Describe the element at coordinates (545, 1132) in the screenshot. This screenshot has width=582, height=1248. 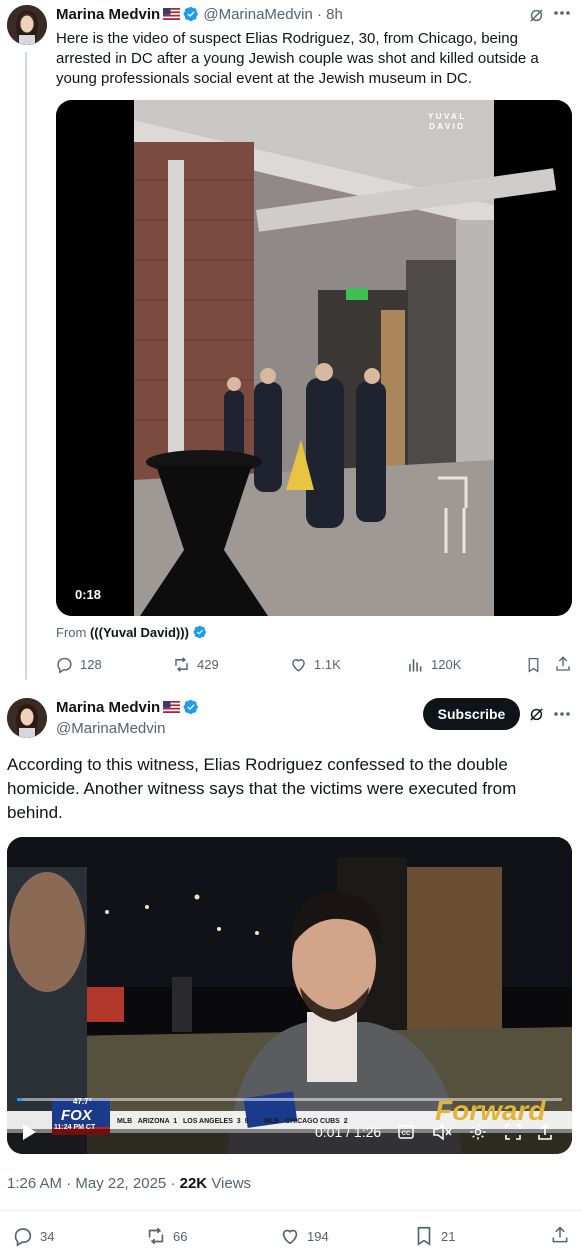
I see `share-video-icon` at that location.